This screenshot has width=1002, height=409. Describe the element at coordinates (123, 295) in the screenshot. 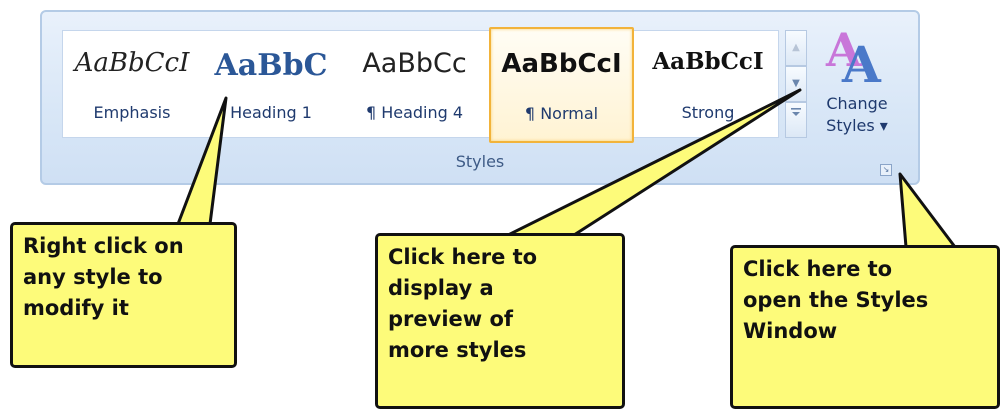

I see `callout-modify-style: Right click on any style to modify it` at that location.